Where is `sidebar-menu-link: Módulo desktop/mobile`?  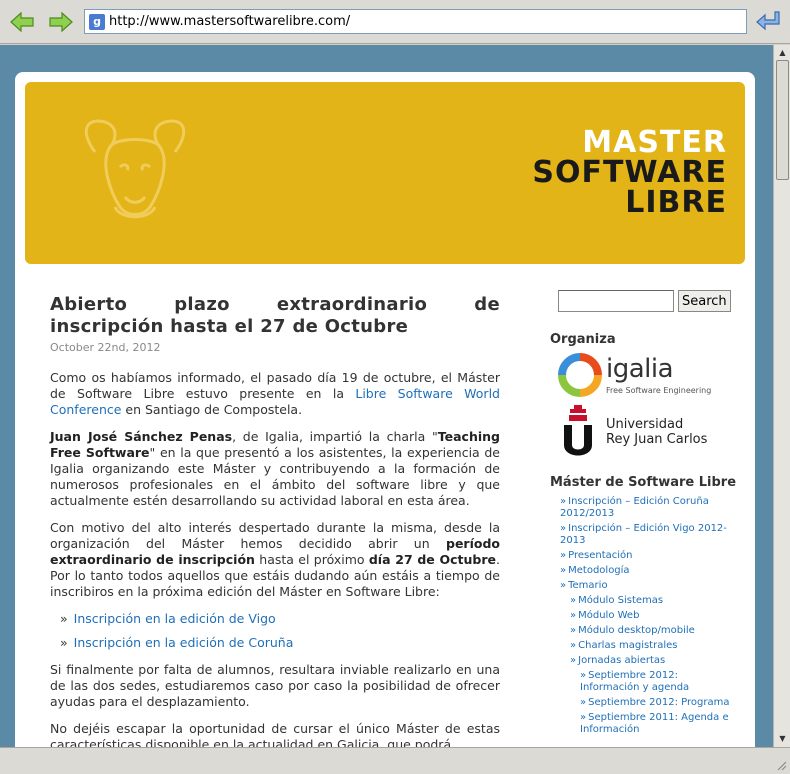
sidebar-menu-link: Módulo desktop/mobile is located at coordinates (636, 630).